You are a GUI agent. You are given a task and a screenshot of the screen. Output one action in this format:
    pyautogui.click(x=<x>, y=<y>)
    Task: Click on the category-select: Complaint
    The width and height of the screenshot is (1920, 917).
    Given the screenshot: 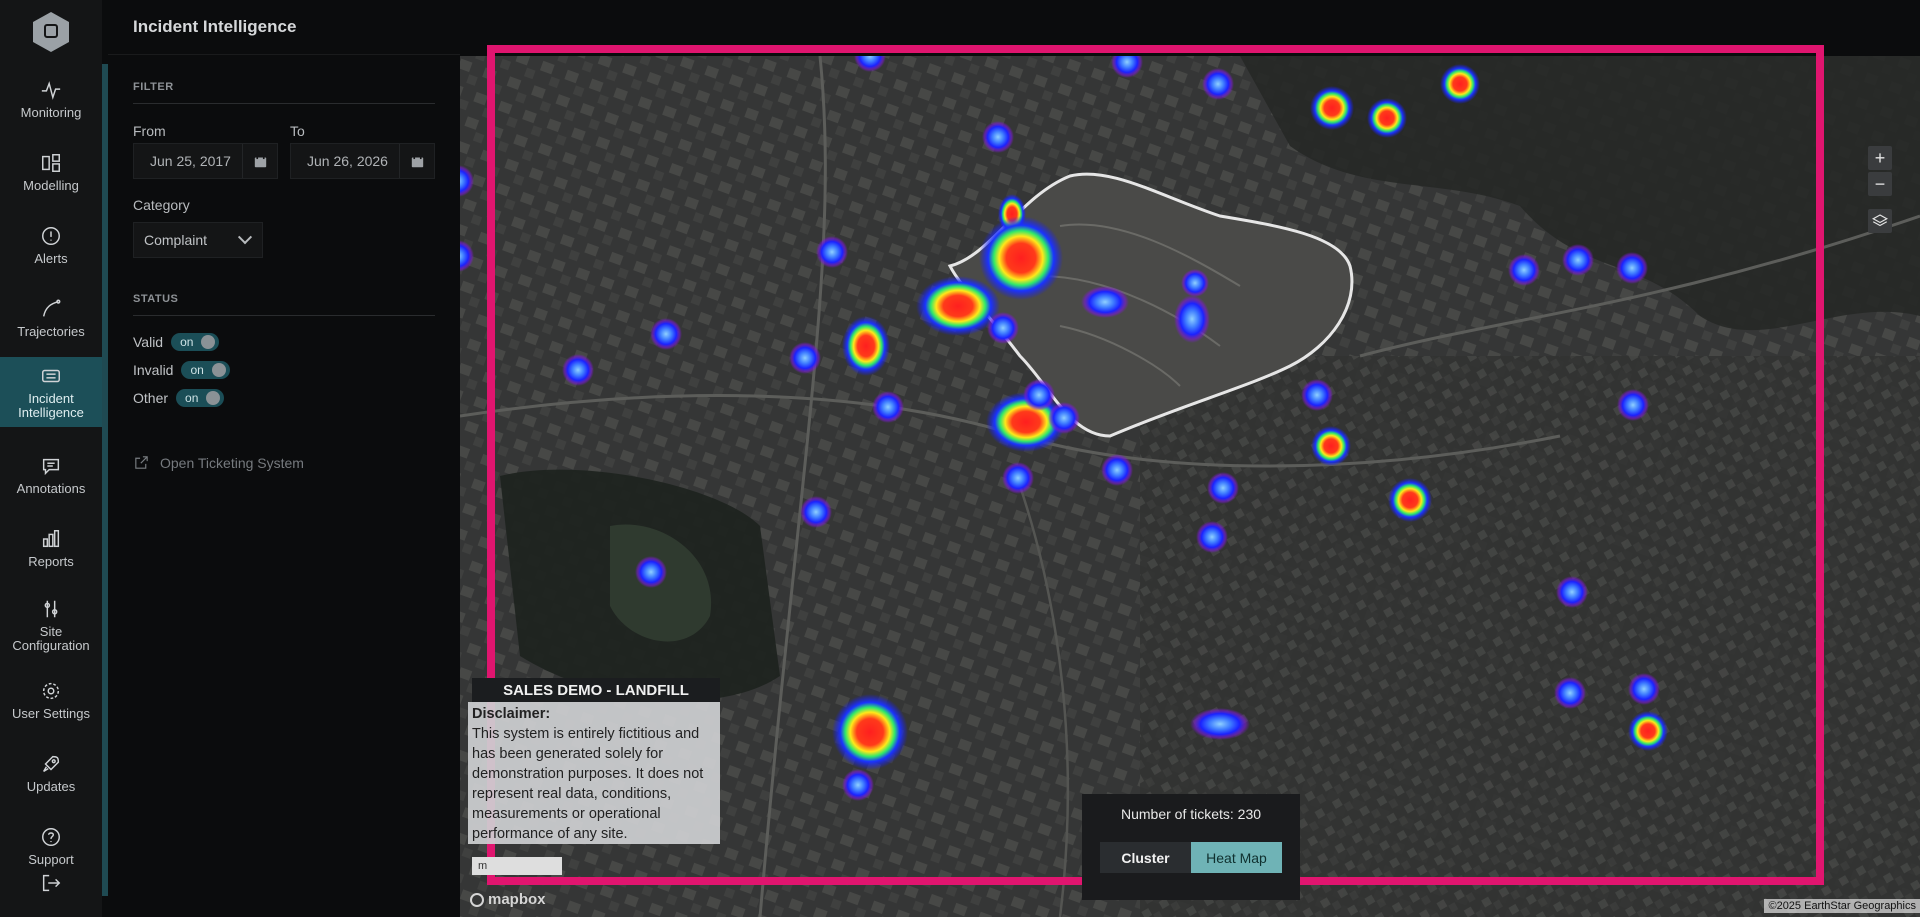 What is the action you would take?
    pyautogui.click(x=198, y=240)
    